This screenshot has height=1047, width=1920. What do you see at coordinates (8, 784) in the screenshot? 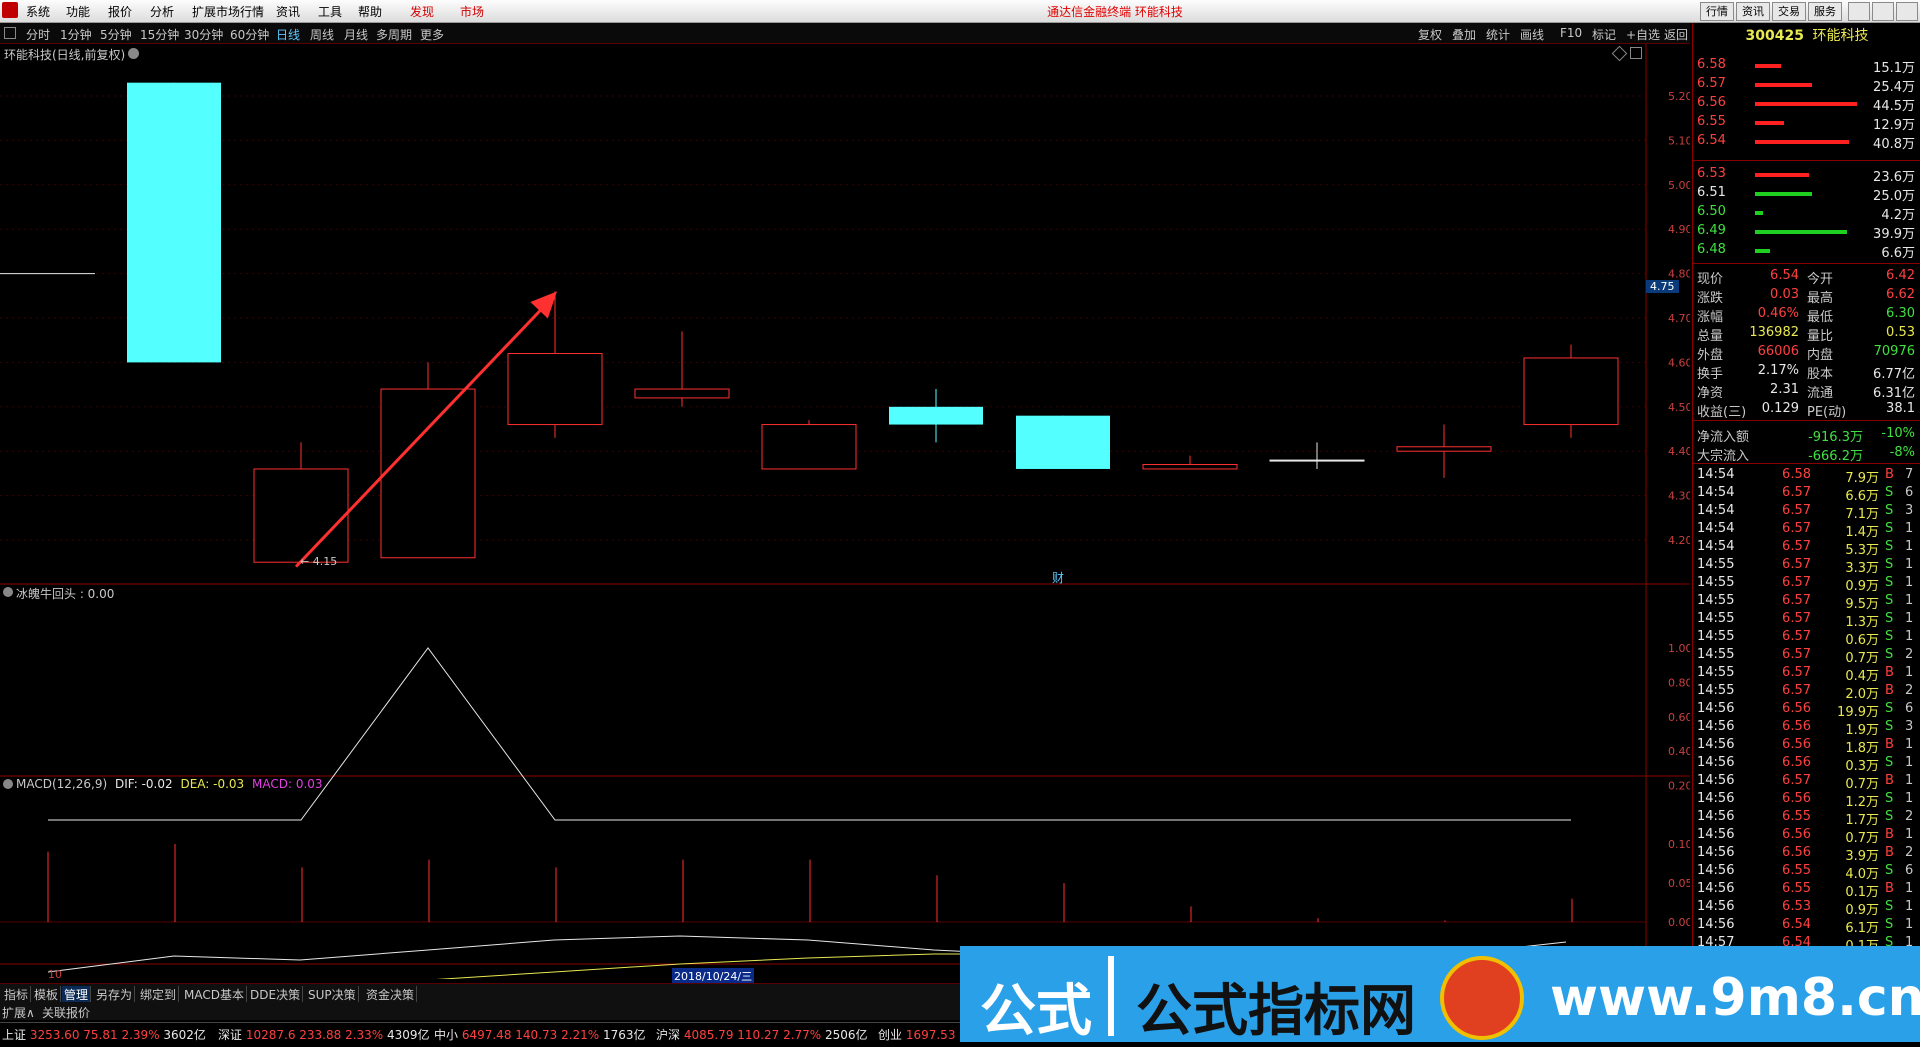
I see `macd-settings-icon` at bounding box center [8, 784].